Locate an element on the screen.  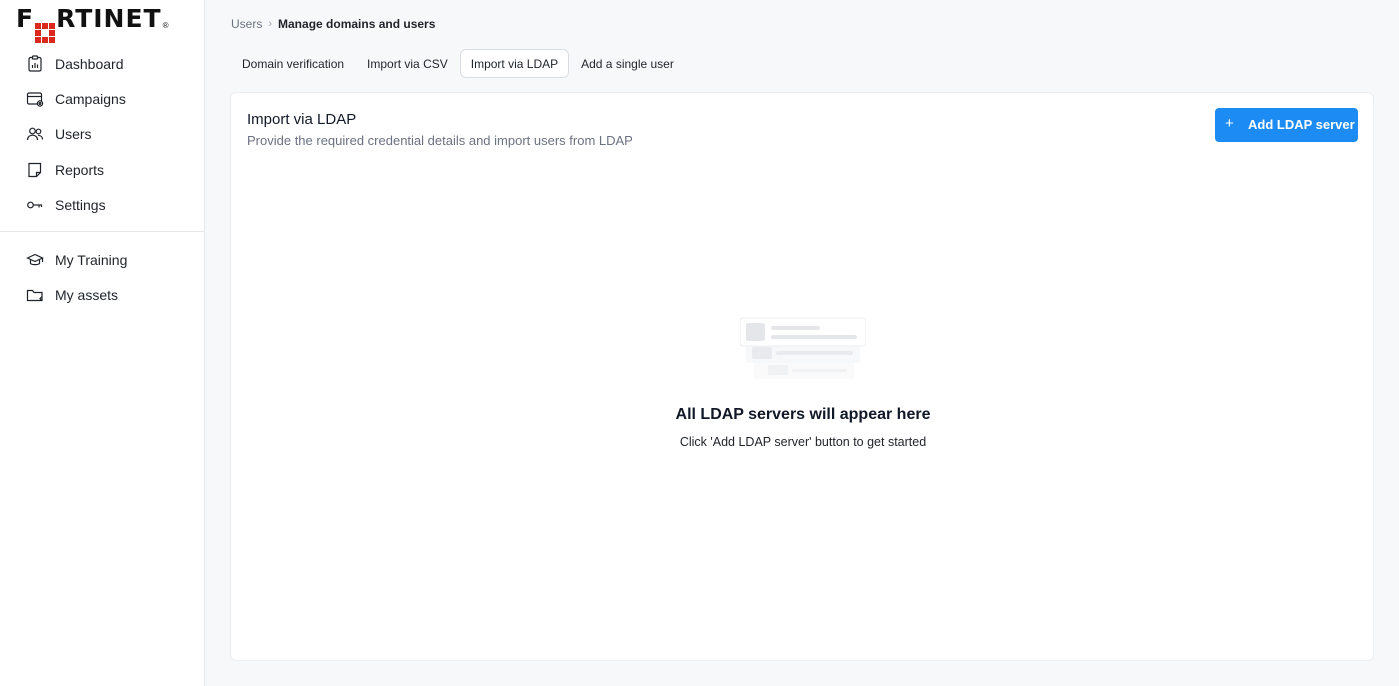
dashboard-icon is located at coordinates (35, 63).